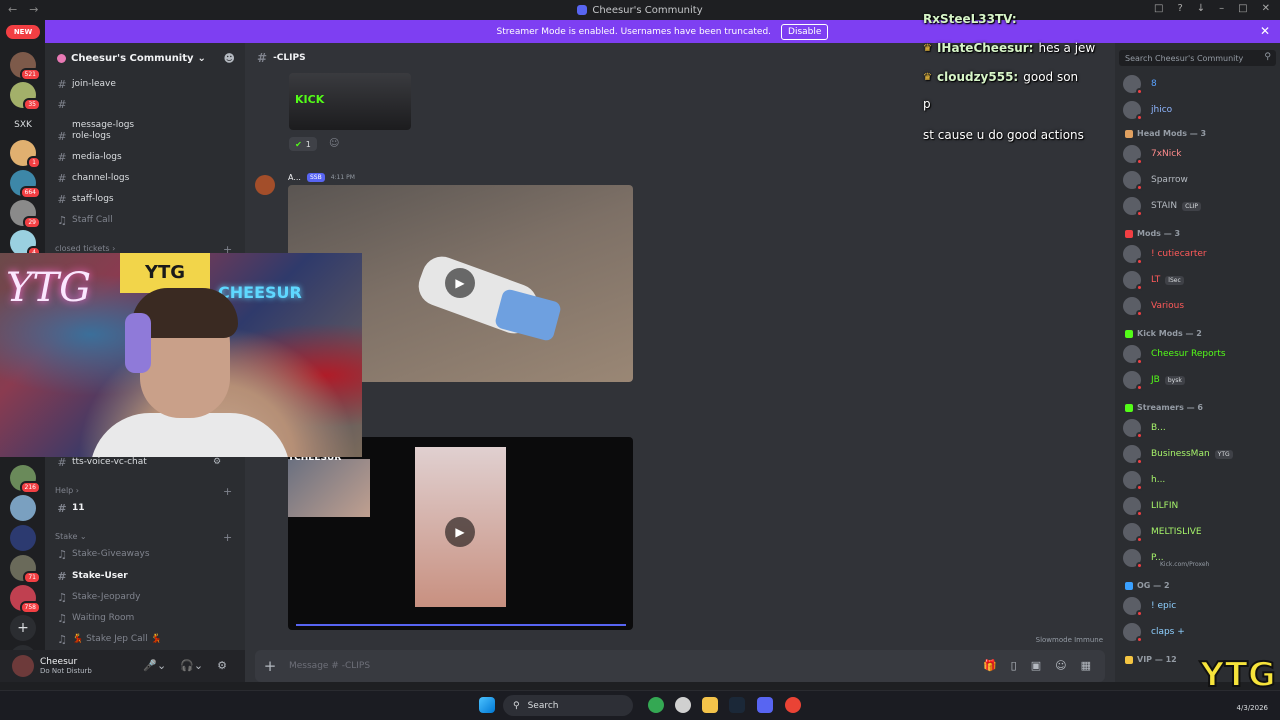 The width and height of the screenshot is (1280, 720). Describe the element at coordinates (683, 705) in the screenshot. I see `app-icon` at that location.